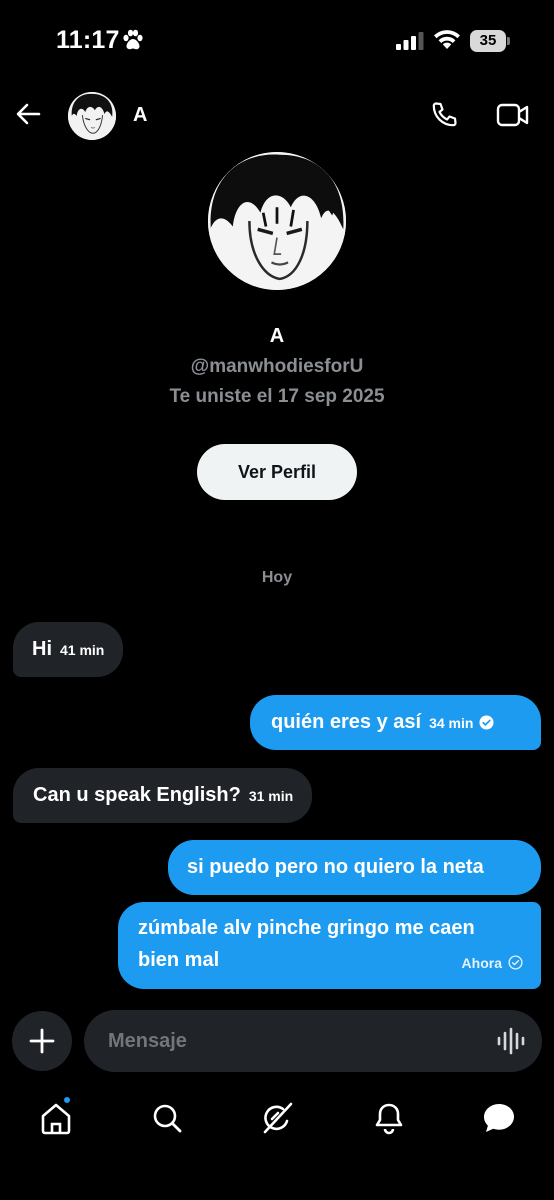 This screenshot has width=554, height=1200. I want to click on message-received: Can u speak English? 31 min, so click(163, 795).